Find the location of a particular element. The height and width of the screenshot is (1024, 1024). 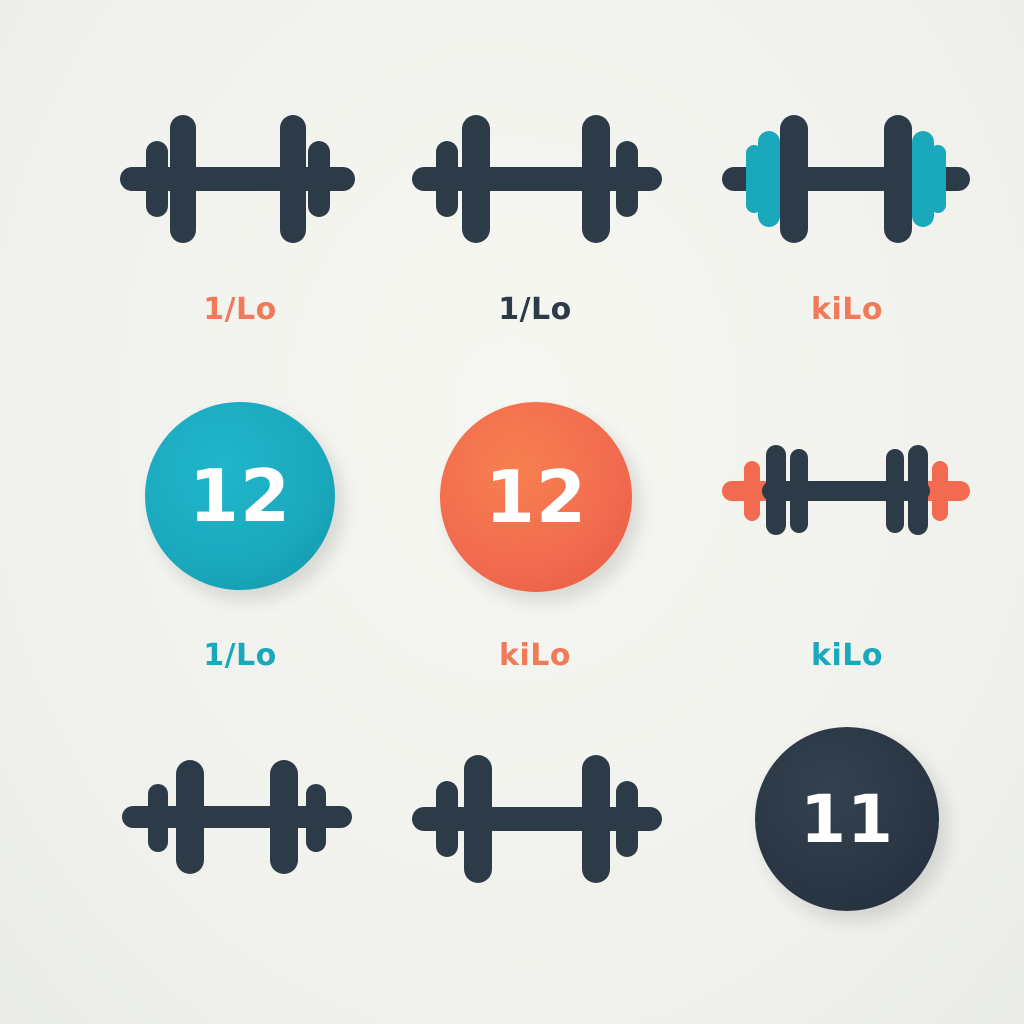

dumbbell-orange-plates-icon is located at coordinates (846, 491).